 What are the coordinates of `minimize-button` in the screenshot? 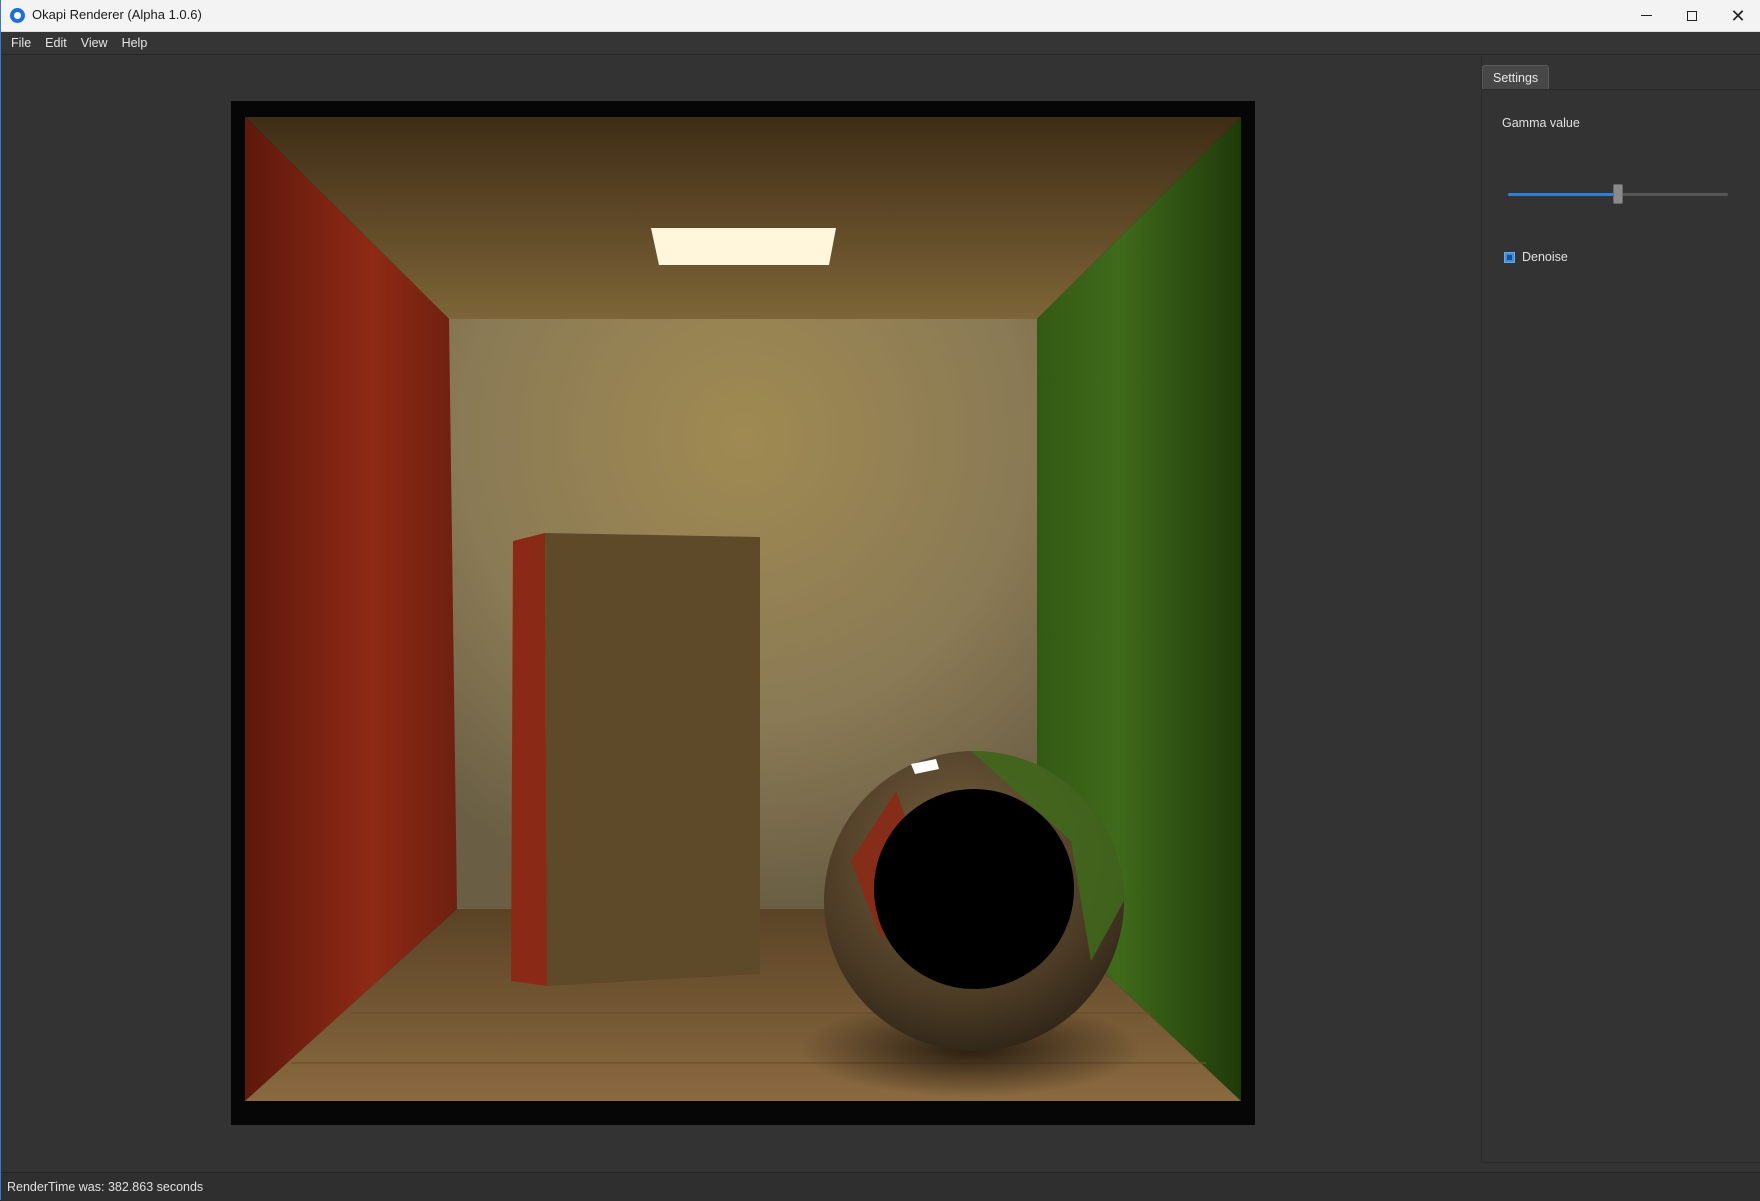 It's located at (1646, 15).